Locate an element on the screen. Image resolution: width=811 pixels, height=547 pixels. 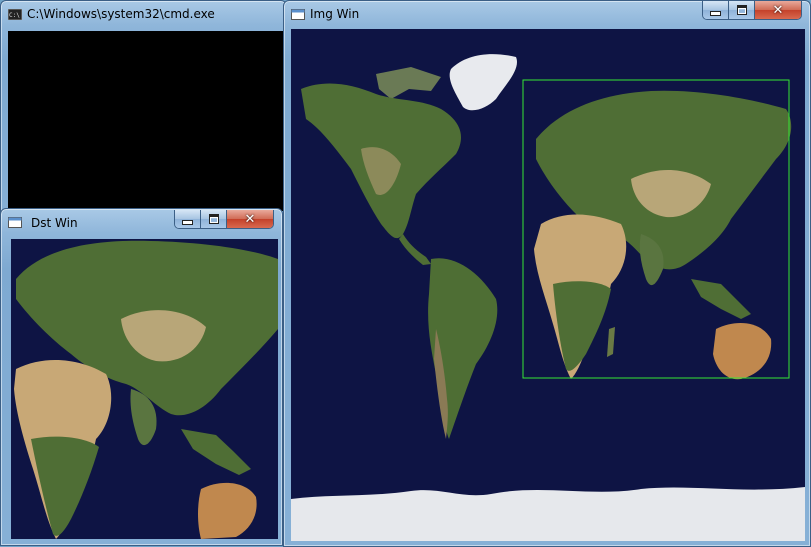
dst-window-controls: ✕ is located at coordinates (224, 219).